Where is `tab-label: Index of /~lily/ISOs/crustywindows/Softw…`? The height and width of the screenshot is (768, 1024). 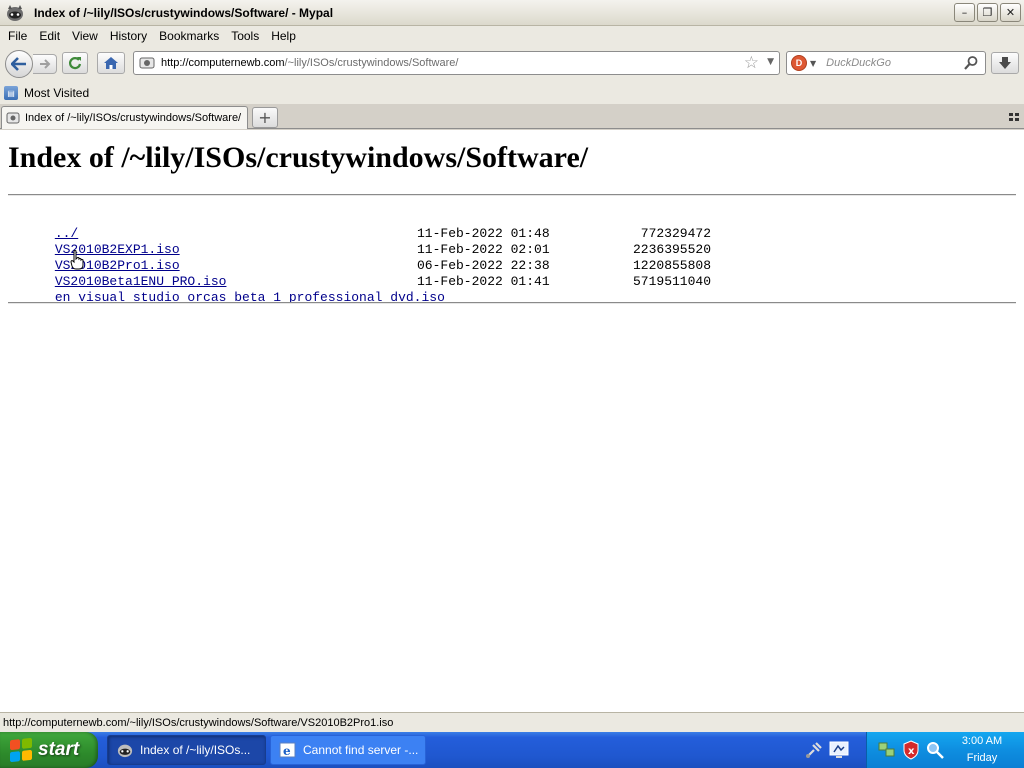 tab-label: Index of /~lily/ISOs/crustywindows/Softw… is located at coordinates (133, 118).